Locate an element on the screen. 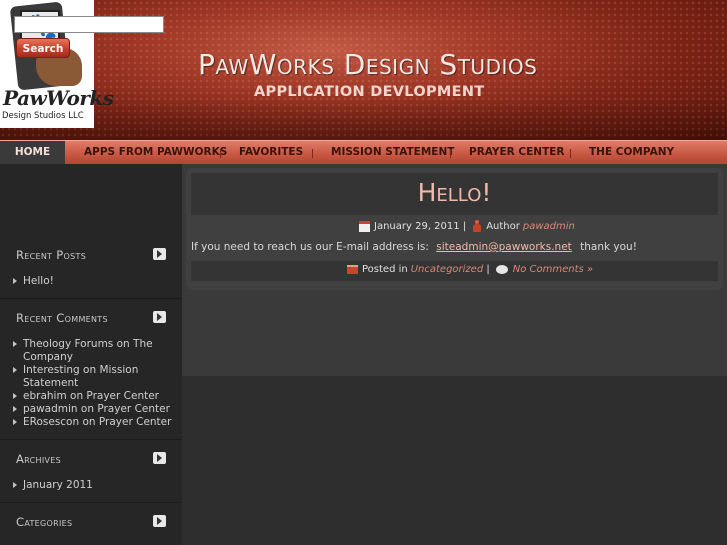  logo-subtext: Design Studios LLC is located at coordinates (43, 116).